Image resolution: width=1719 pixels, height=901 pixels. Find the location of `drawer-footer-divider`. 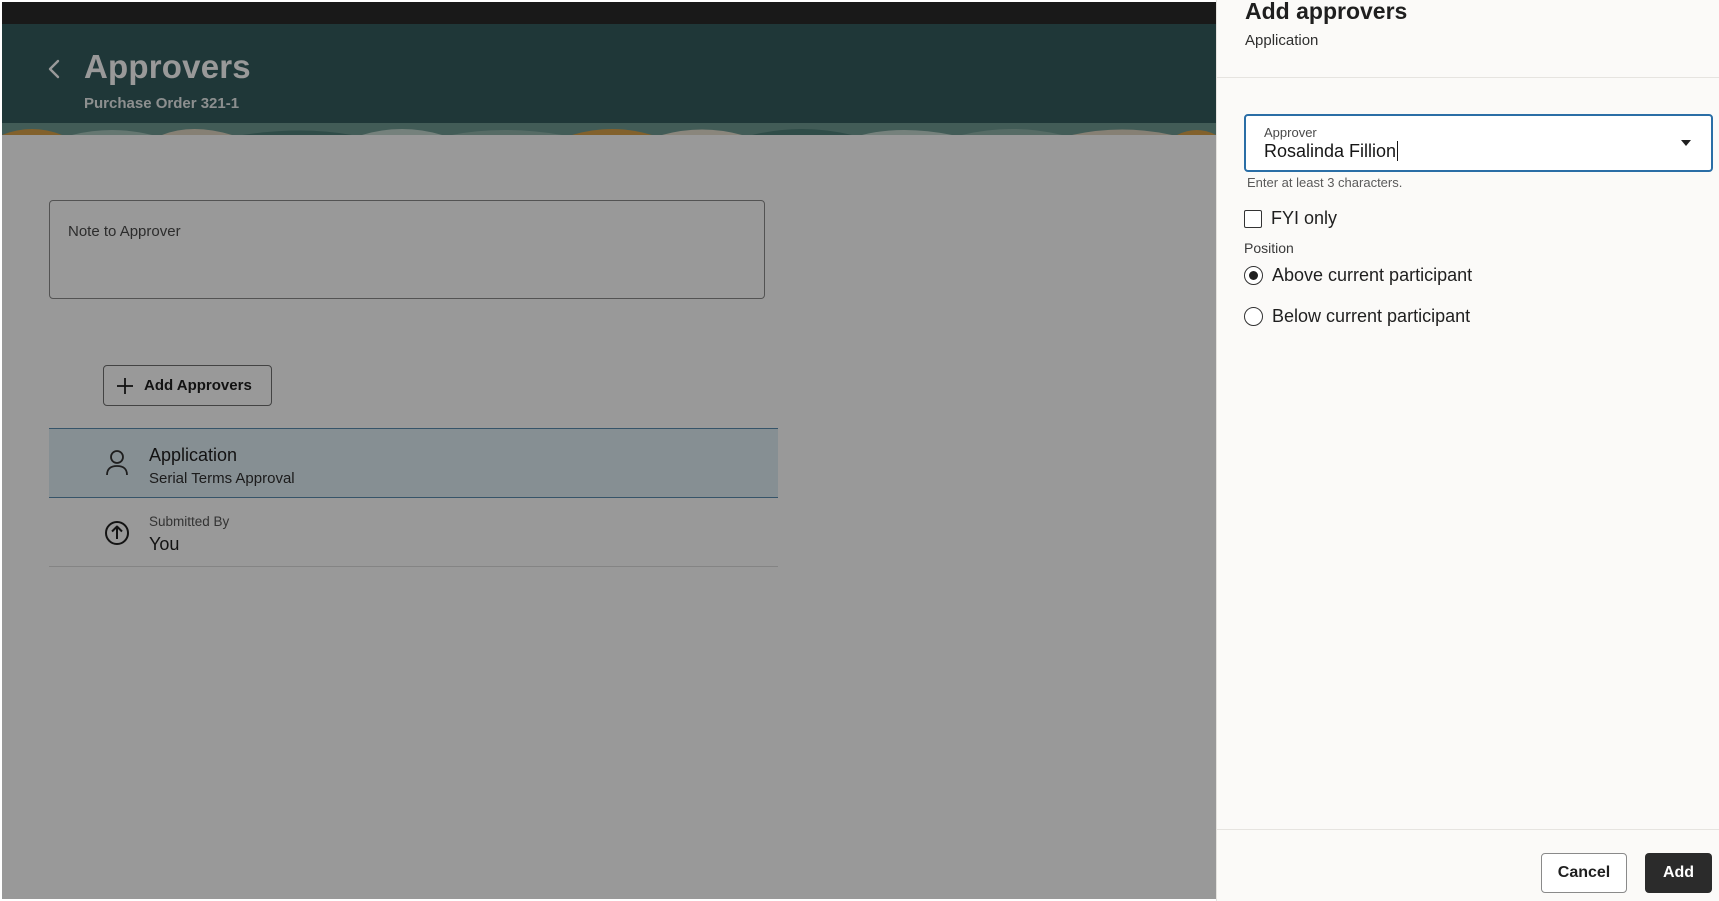

drawer-footer-divider is located at coordinates (1468, 829).